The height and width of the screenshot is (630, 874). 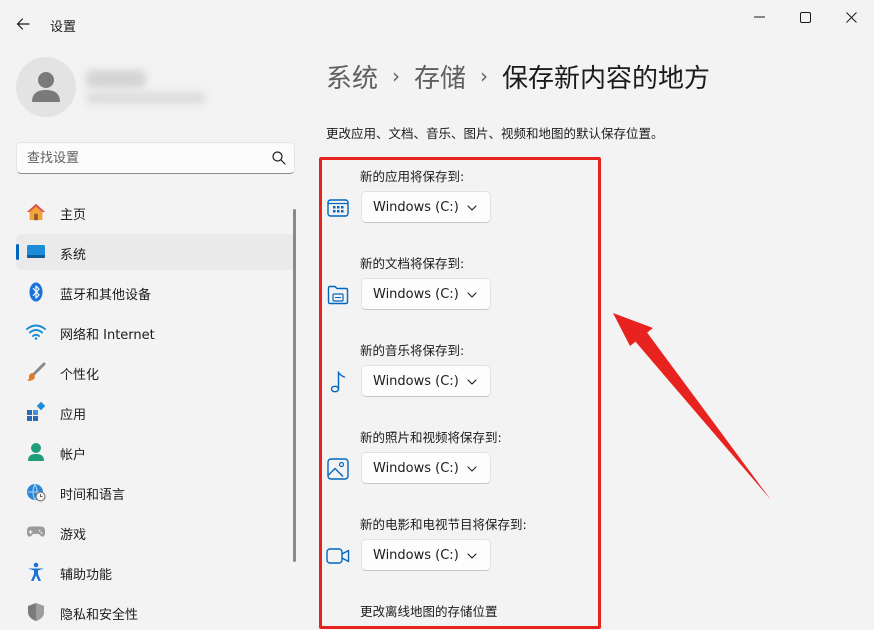 What do you see at coordinates (495, 133) in the screenshot?
I see `page-description: 更改应用、文档、音乐、图片、视频和地图的默认保存位置。` at bounding box center [495, 133].